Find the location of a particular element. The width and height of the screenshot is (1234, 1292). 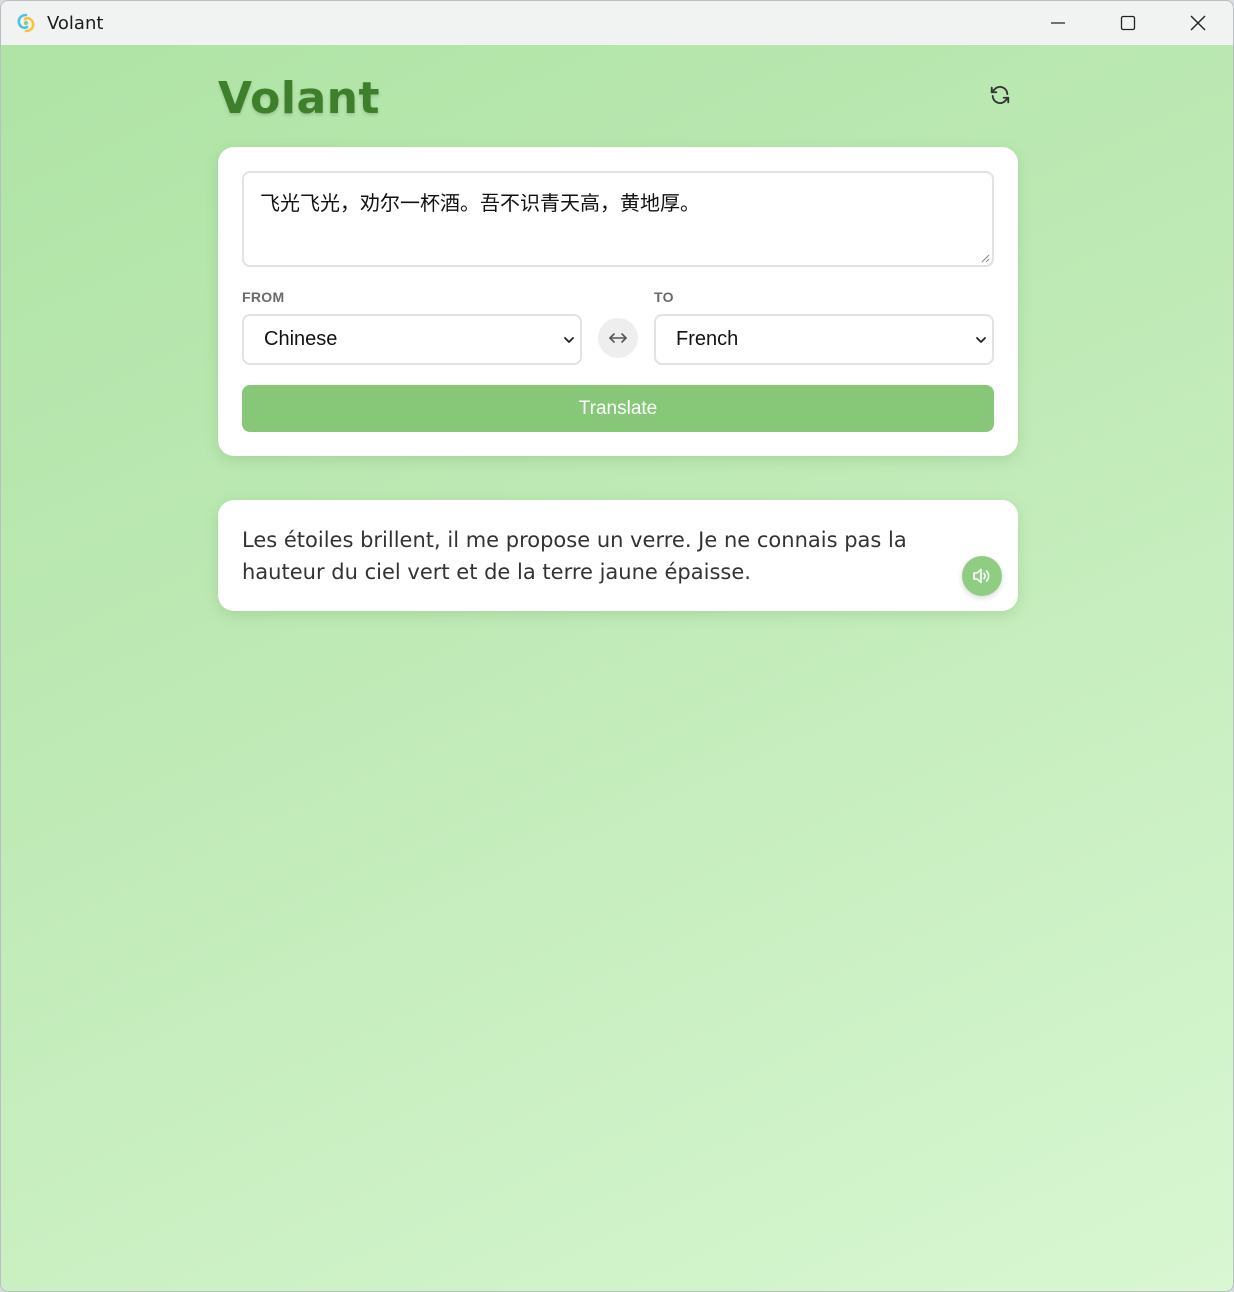

resize-grip-icon is located at coordinates (985, 258).